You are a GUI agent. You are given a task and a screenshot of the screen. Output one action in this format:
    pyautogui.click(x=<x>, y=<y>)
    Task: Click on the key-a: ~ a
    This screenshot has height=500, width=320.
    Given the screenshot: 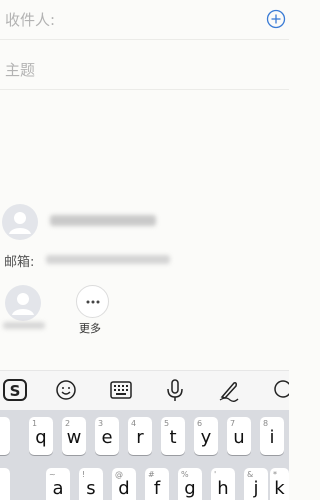 What is the action you would take?
    pyautogui.click(x=58, y=484)
    